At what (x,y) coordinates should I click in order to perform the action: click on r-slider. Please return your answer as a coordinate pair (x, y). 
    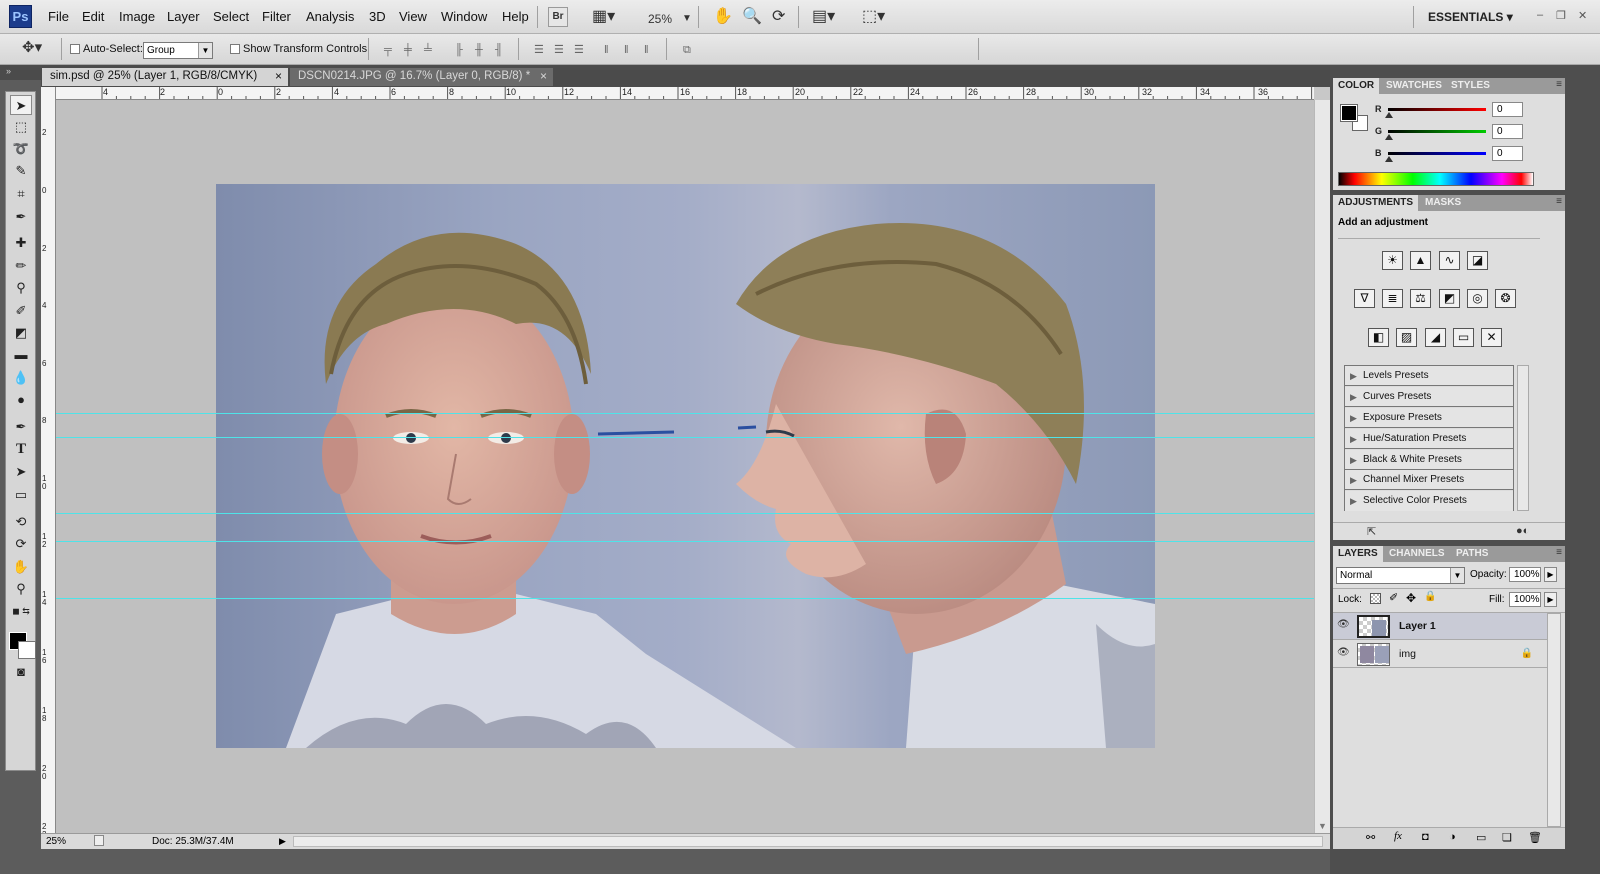
    Looking at the image, I should click on (1437, 109).